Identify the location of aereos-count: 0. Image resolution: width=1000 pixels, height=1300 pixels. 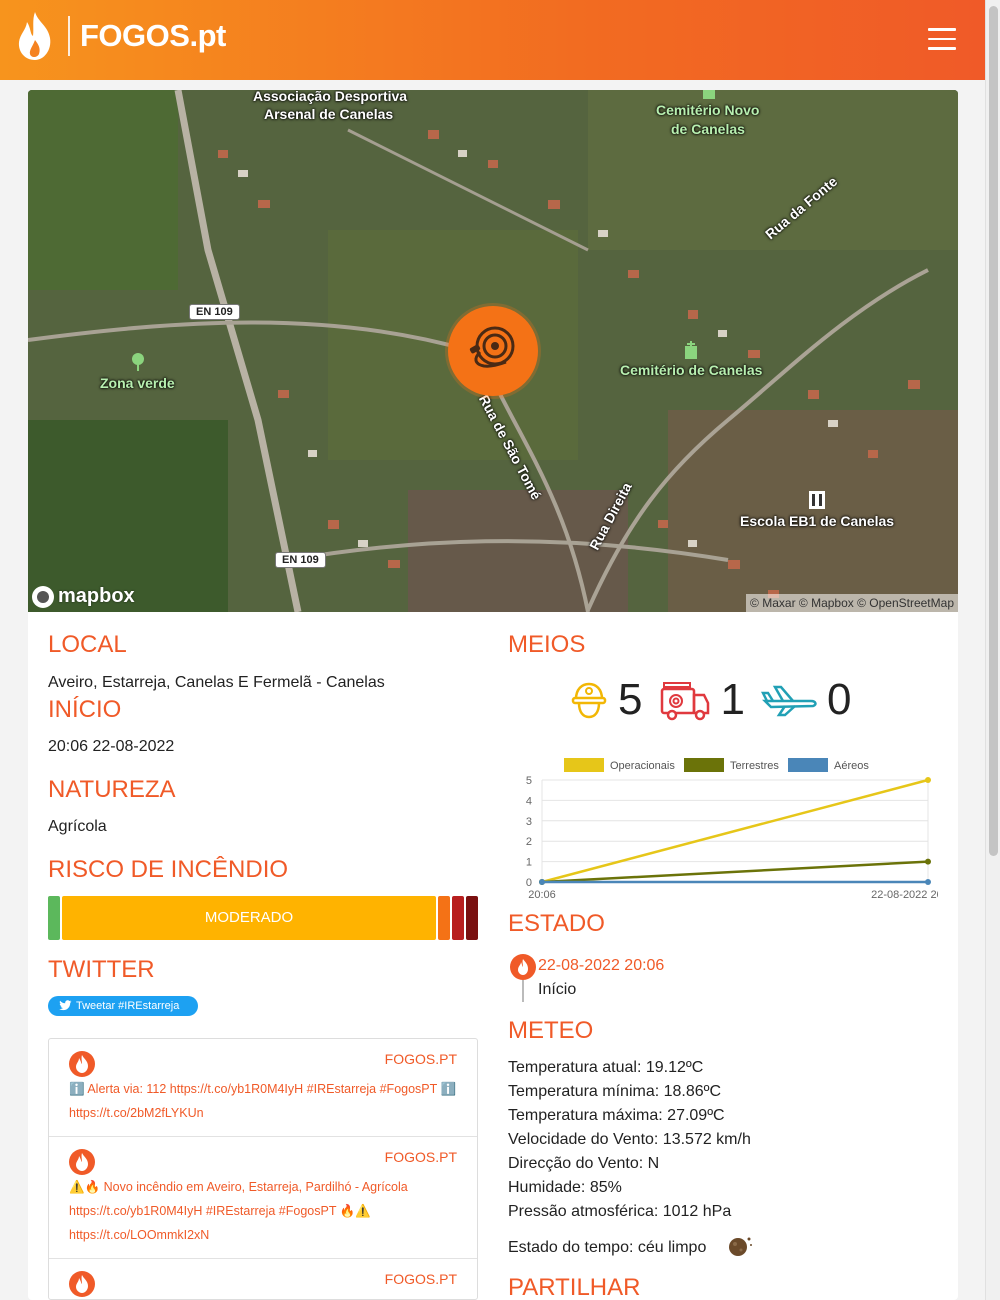
(839, 699).